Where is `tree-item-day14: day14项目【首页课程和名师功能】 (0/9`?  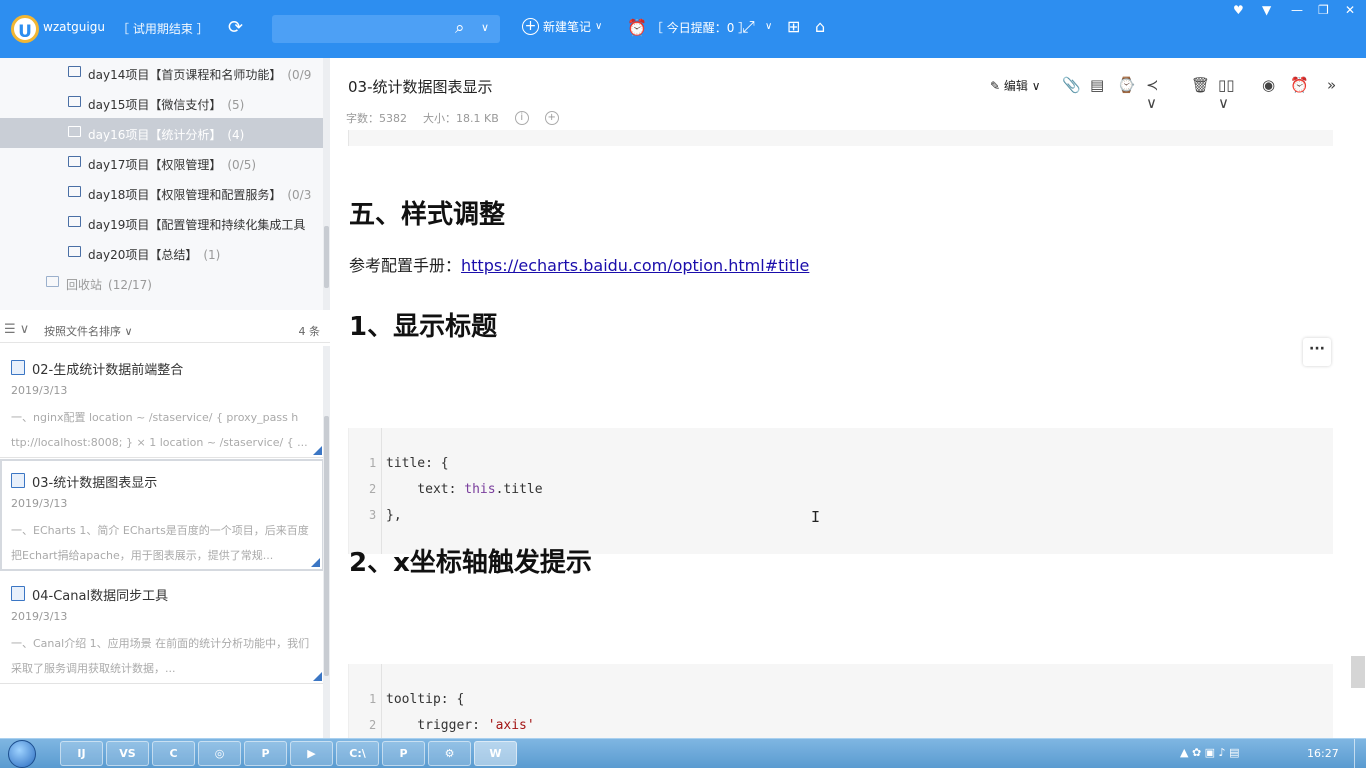 tree-item-day14: day14项目【首页课程和名师功能】 (0/9 is located at coordinates (162, 73).